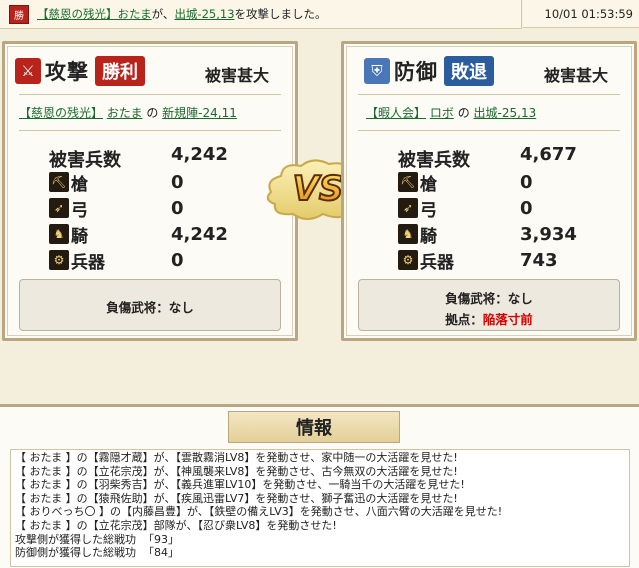  I want to click on target-location-link: 出城-25,13, so click(204, 14).